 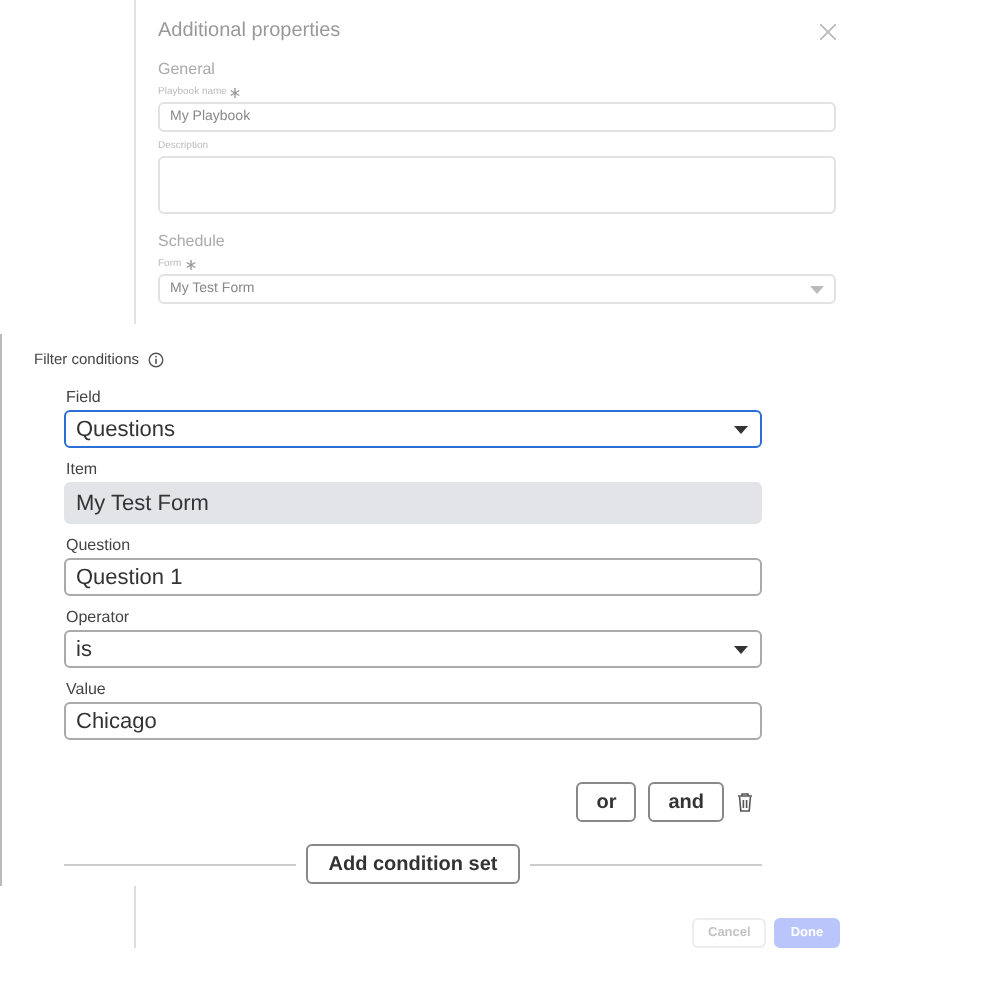 I want to click on logic-button: or, so click(x=606, y=802).